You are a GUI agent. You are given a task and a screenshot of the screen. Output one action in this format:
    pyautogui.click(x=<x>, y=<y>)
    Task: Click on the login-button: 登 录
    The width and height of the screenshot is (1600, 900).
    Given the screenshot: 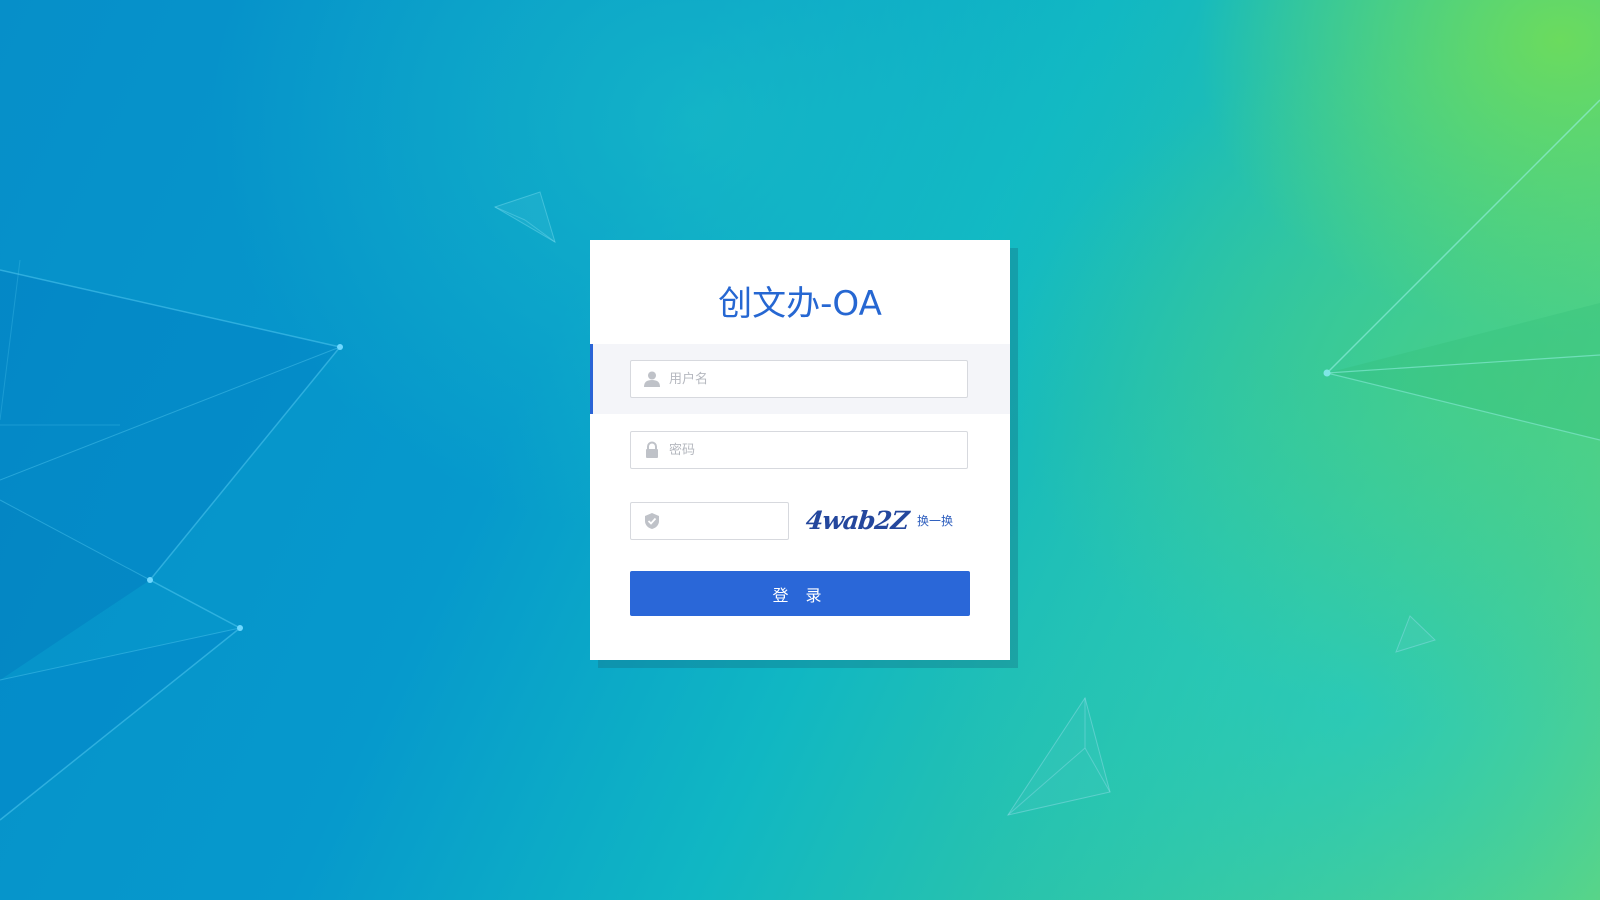 What is the action you would take?
    pyautogui.click(x=800, y=593)
    